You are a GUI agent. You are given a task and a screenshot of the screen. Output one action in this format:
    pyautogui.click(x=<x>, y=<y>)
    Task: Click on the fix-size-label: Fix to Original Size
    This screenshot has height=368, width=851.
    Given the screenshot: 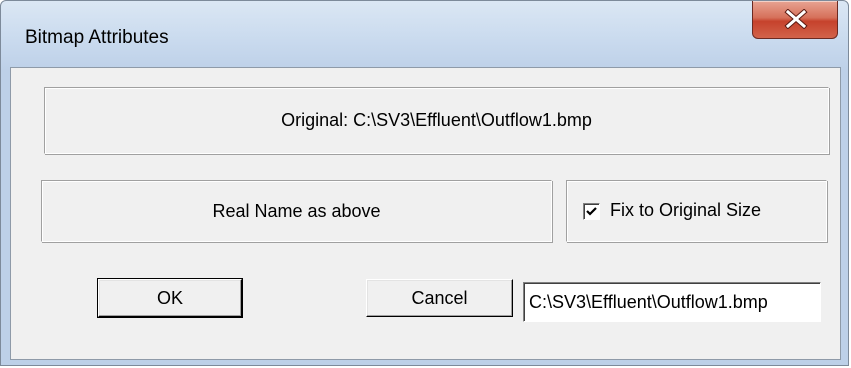 What is the action you would take?
    pyautogui.click(x=685, y=210)
    